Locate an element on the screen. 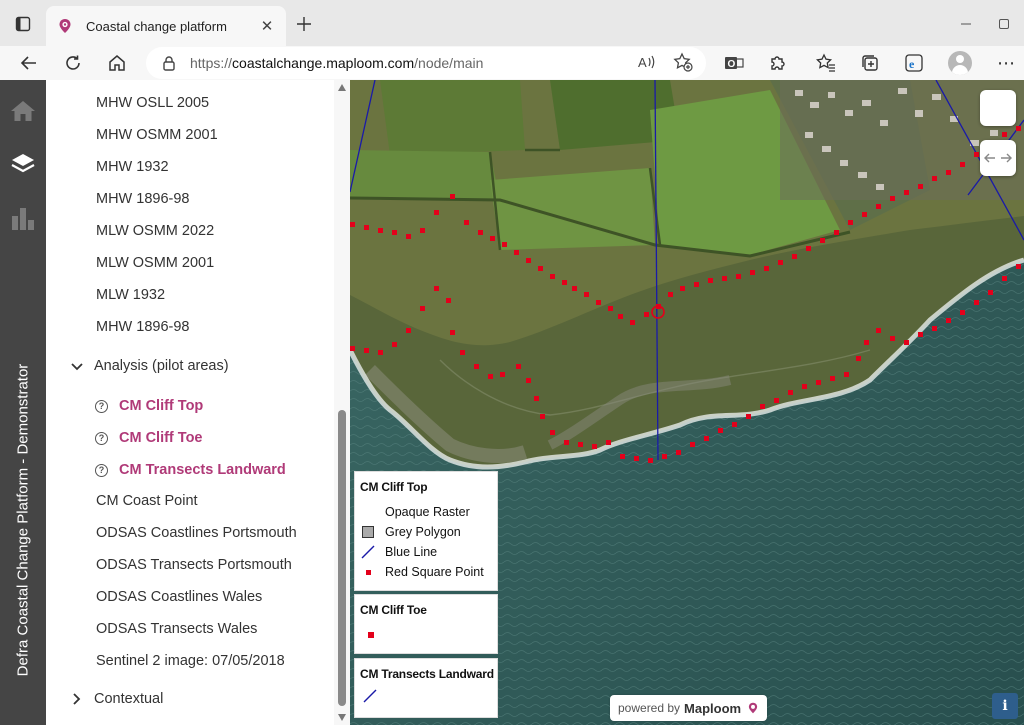 The width and height of the screenshot is (1024, 725). svg-text: e is located at coordinates (912, 64).